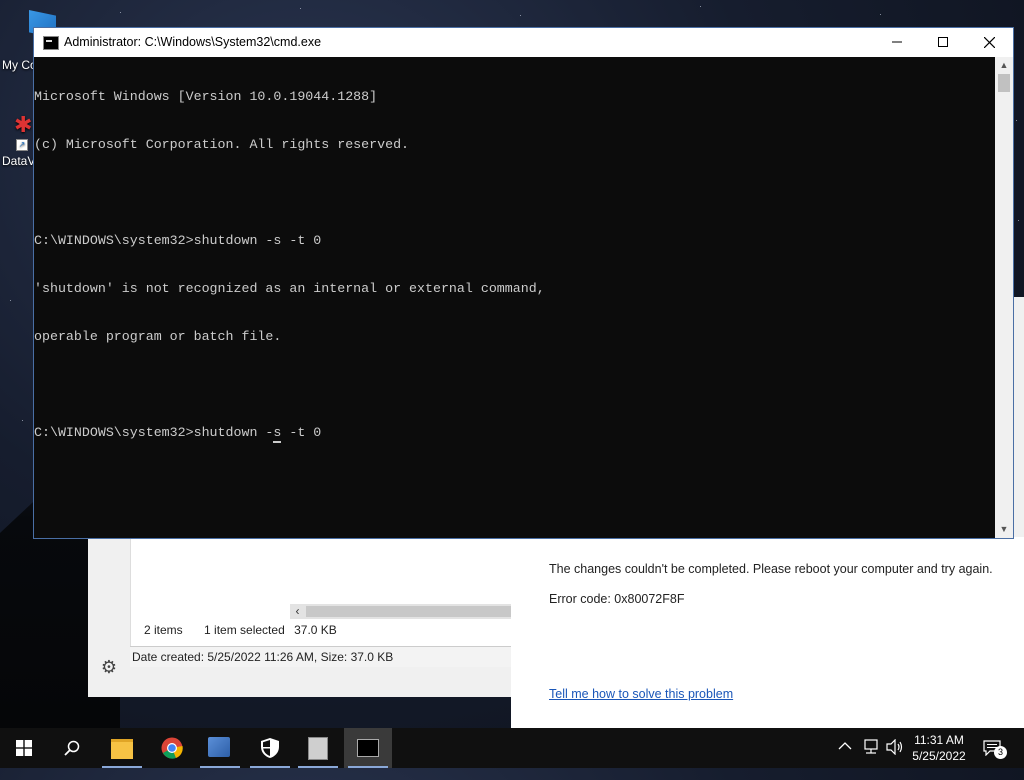 Image resolution: width=1024 pixels, height=780 pixels. What do you see at coordinates (1004, 65) in the screenshot?
I see `scroll-up-icon: ▲` at bounding box center [1004, 65].